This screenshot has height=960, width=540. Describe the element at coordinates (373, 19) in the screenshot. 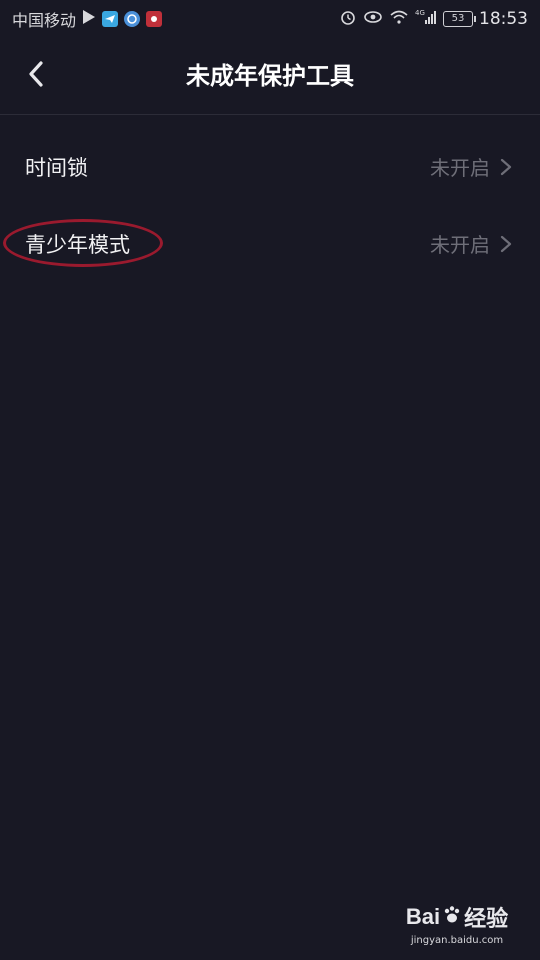

I see `eye-comfort-icon` at that location.